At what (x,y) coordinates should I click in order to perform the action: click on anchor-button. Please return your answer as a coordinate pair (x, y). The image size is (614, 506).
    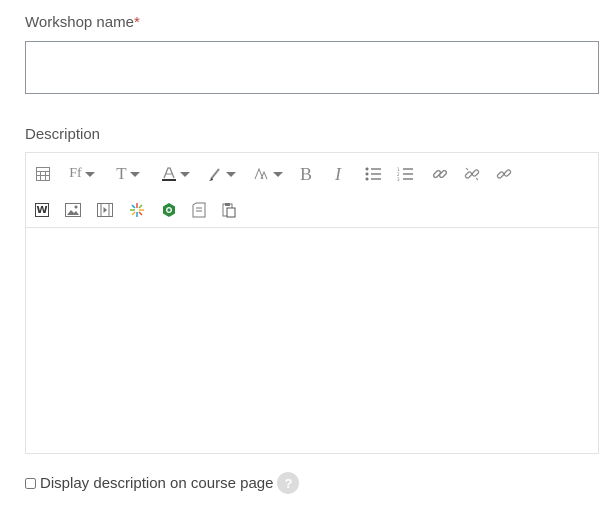
    Looking at the image, I should click on (504, 174).